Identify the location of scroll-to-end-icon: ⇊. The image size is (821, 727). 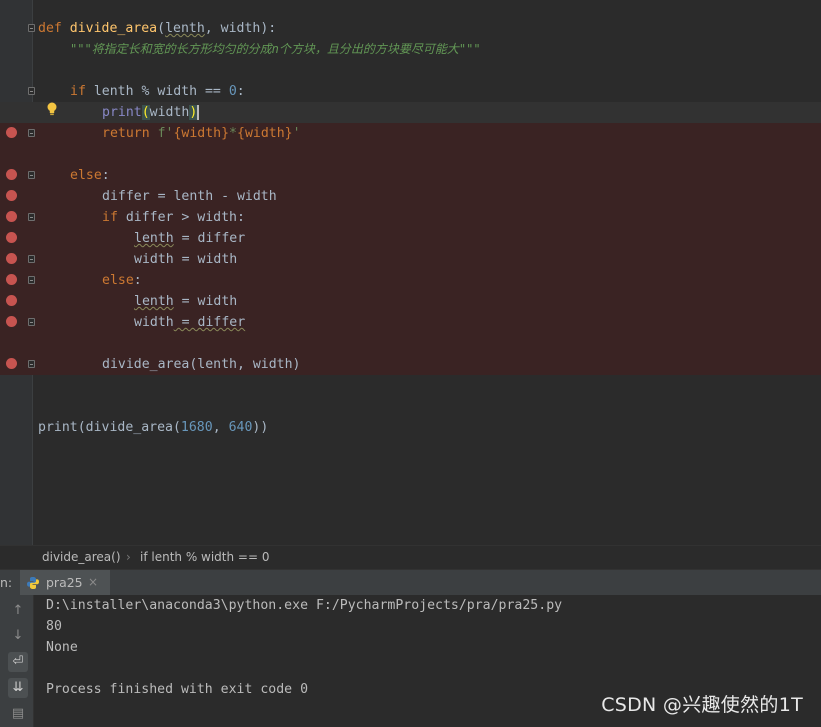
(18, 688).